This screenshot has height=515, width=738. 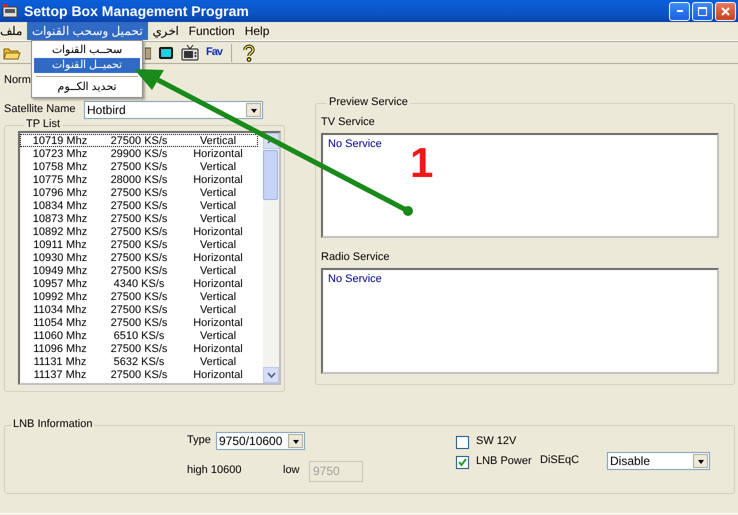 What do you see at coordinates (139, 179) in the screenshot?
I see `list-row: 10775 Mhz 28000 KS/s Horizontal` at bounding box center [139, 179].